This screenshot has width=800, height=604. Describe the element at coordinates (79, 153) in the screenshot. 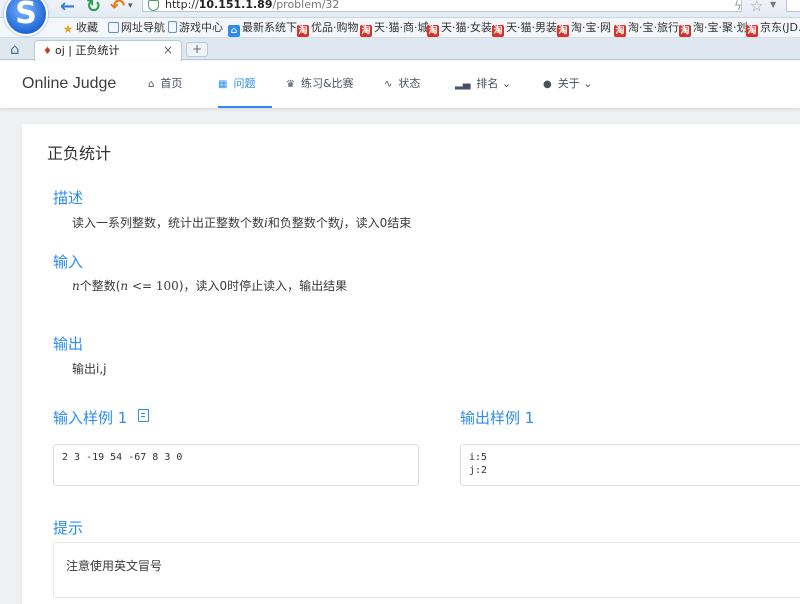

I see `page-title: 正负统计` at that location.